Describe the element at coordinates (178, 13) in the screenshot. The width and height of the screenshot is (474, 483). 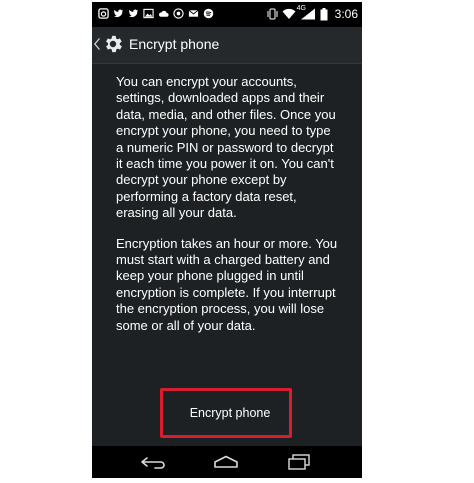
I see `chrome-icon` at that location.